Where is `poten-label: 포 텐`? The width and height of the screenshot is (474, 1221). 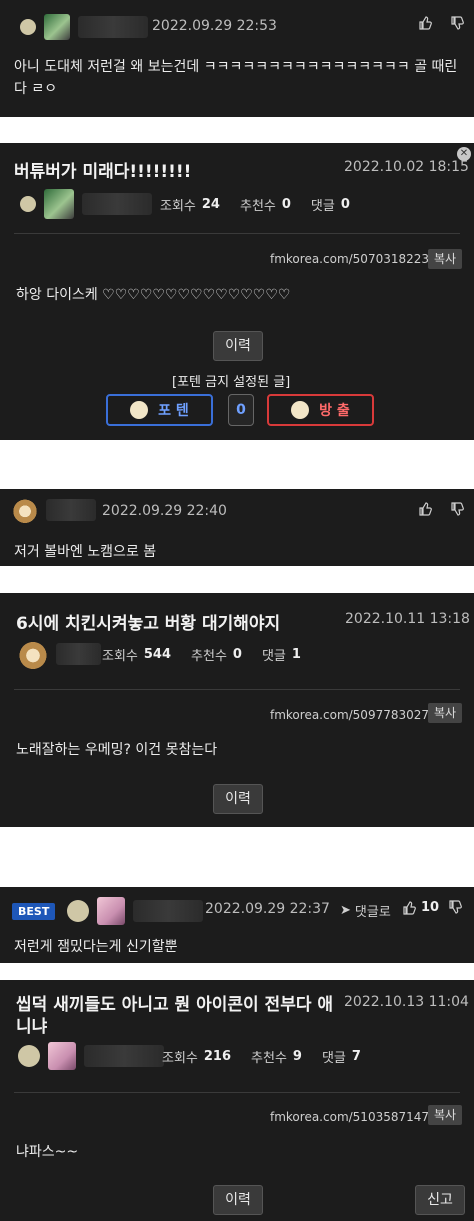
poten-label: 포 텐 is located at coordinates (173, 411).